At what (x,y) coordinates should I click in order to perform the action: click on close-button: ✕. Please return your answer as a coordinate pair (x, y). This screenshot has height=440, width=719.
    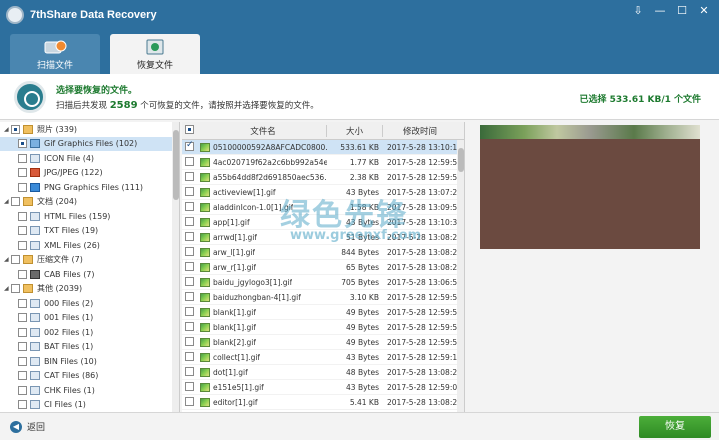
    Looking at the image, I should click on (704, 11).